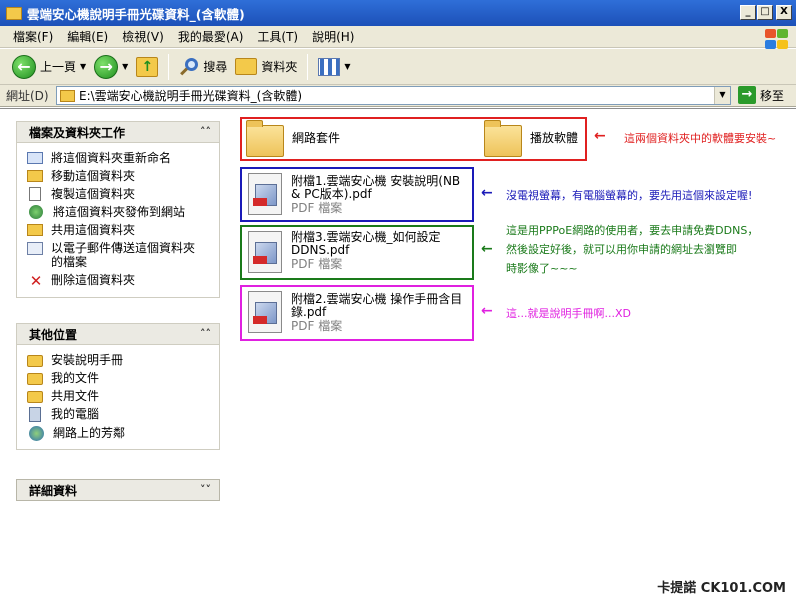  I want to click on menu-edit: 編輯(E), so click(87, 36).